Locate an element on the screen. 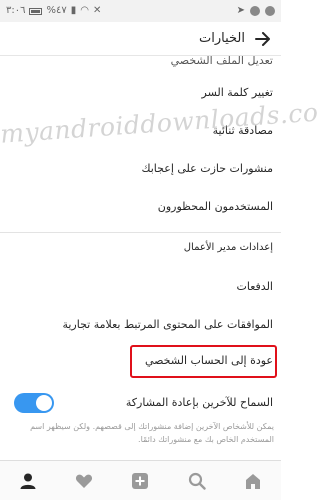  page-title: الخيارات is located at coordinates (222, 38).